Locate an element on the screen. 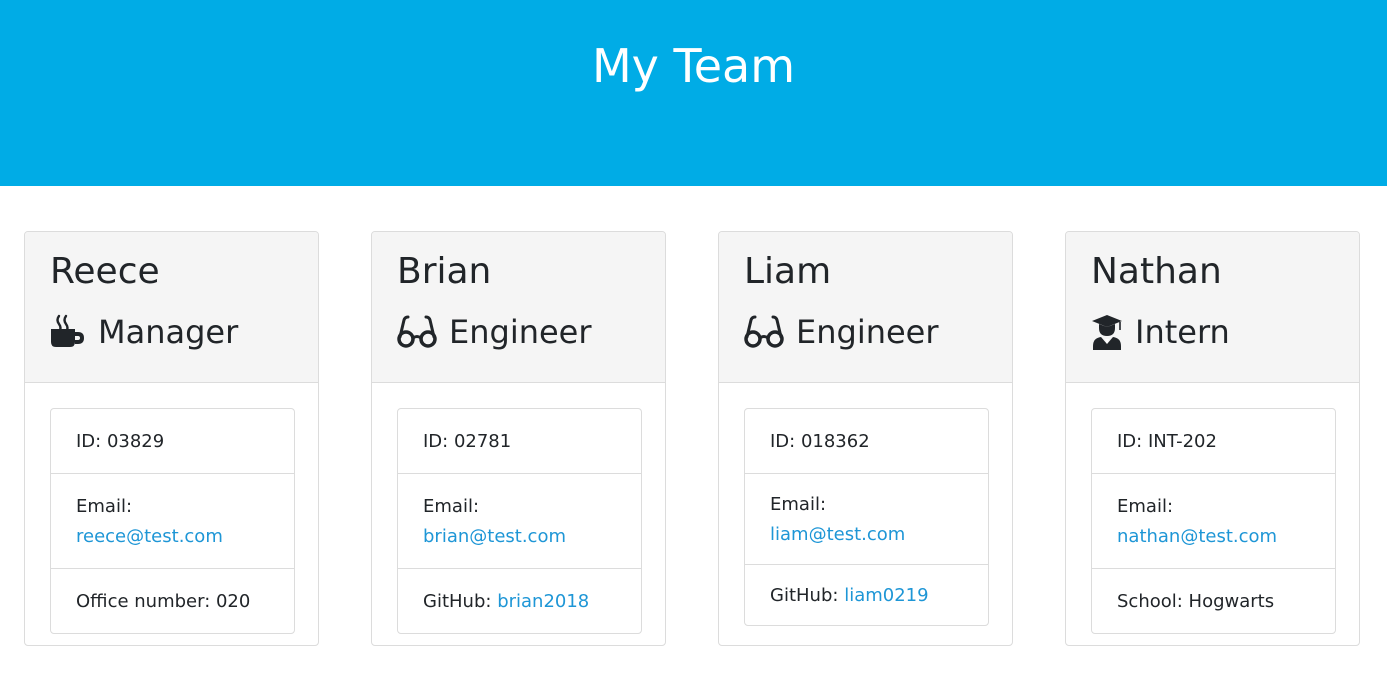 The image size is (1387, 677). member-id: ID: 03829 is located at coordinates (172, 441).